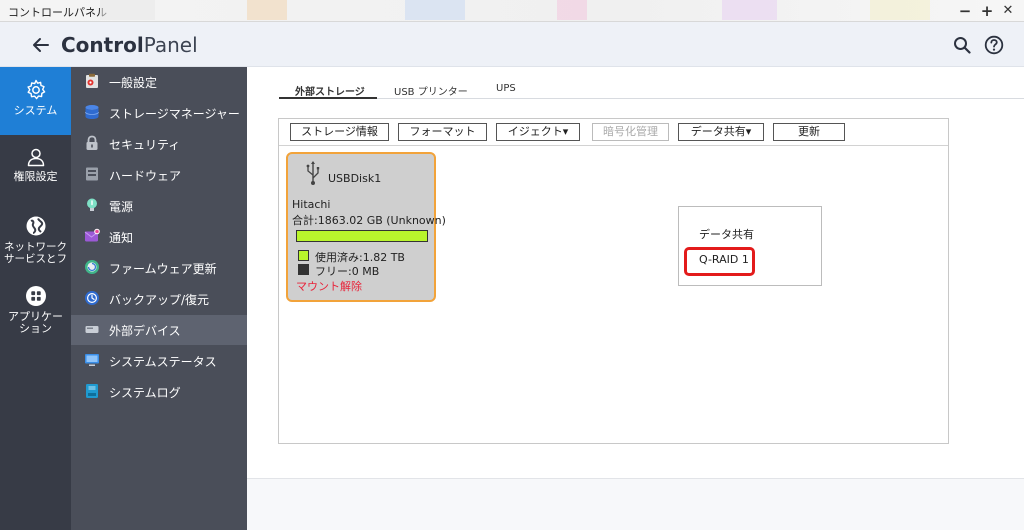 The image size is (1024, 530). I want to click on highlight-annotation, so click(719, 261).